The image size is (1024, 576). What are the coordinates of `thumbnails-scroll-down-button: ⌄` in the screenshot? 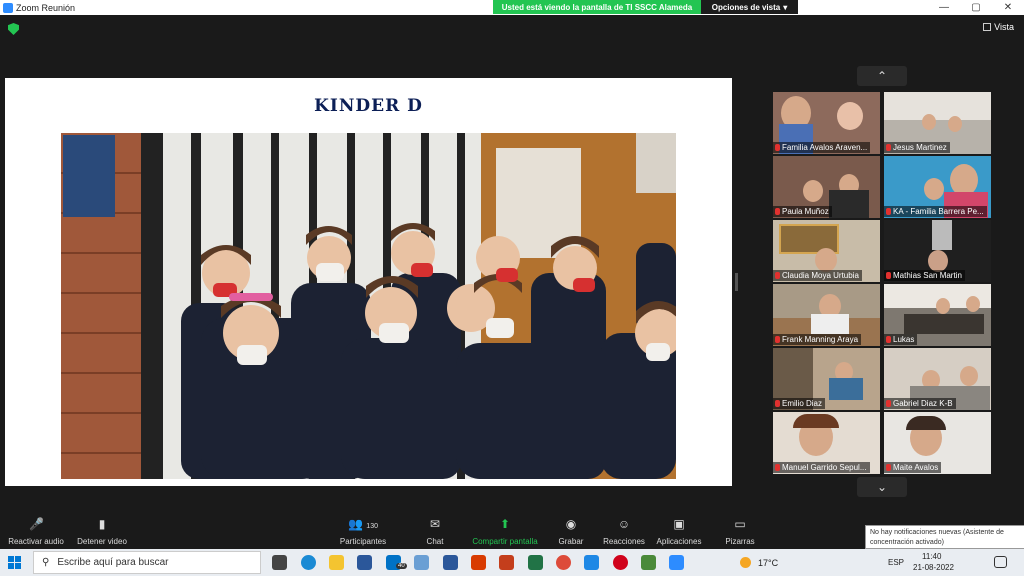 It's located at (882, 487).